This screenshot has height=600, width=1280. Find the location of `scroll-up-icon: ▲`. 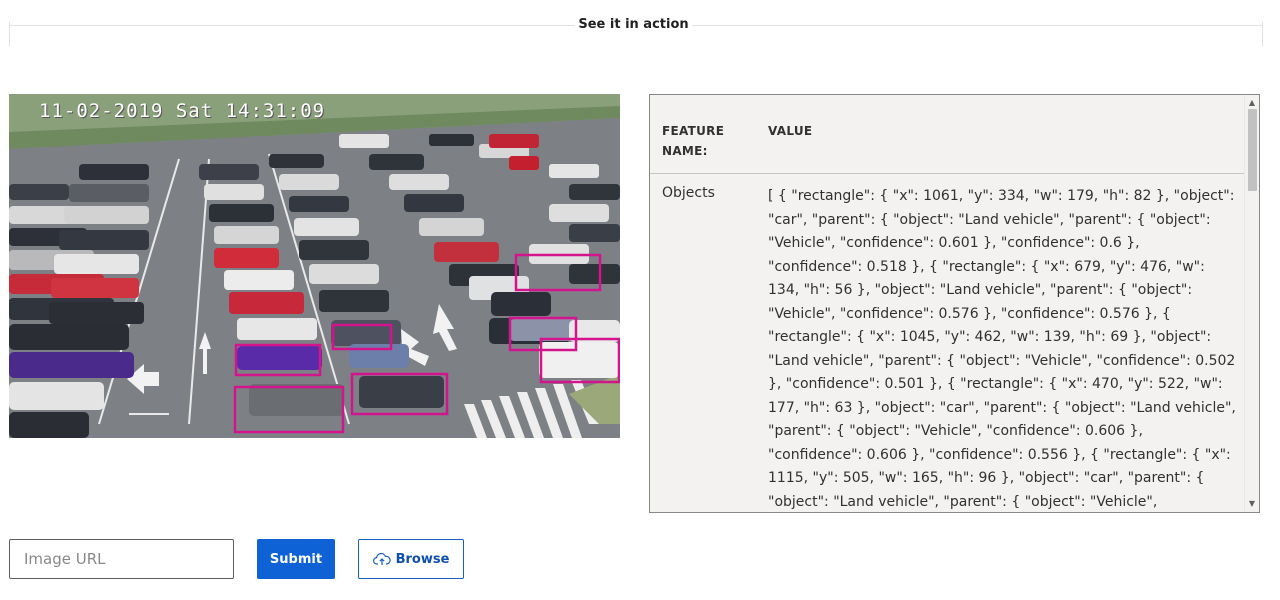

scroll-up-icon: ▲ is located at coordinates (1252, 103).